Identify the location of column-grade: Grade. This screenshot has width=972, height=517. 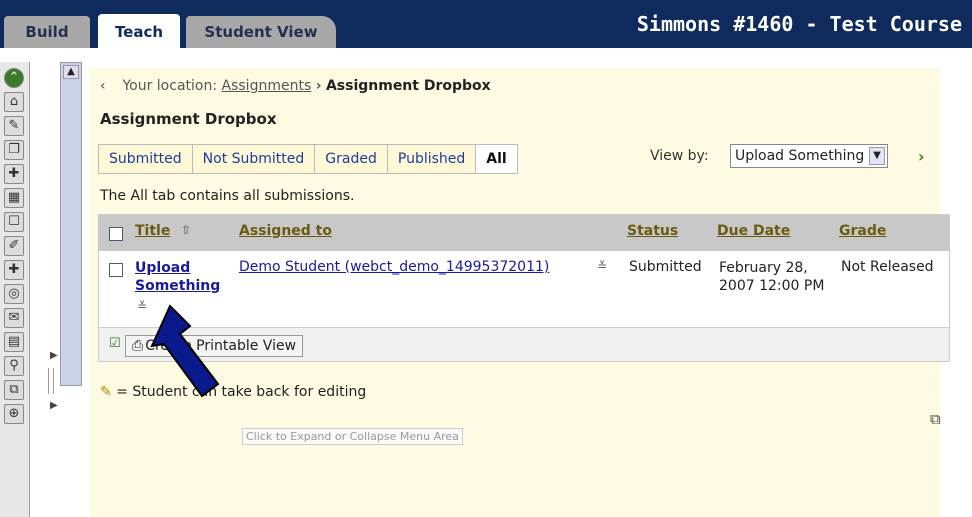
(862, 231).